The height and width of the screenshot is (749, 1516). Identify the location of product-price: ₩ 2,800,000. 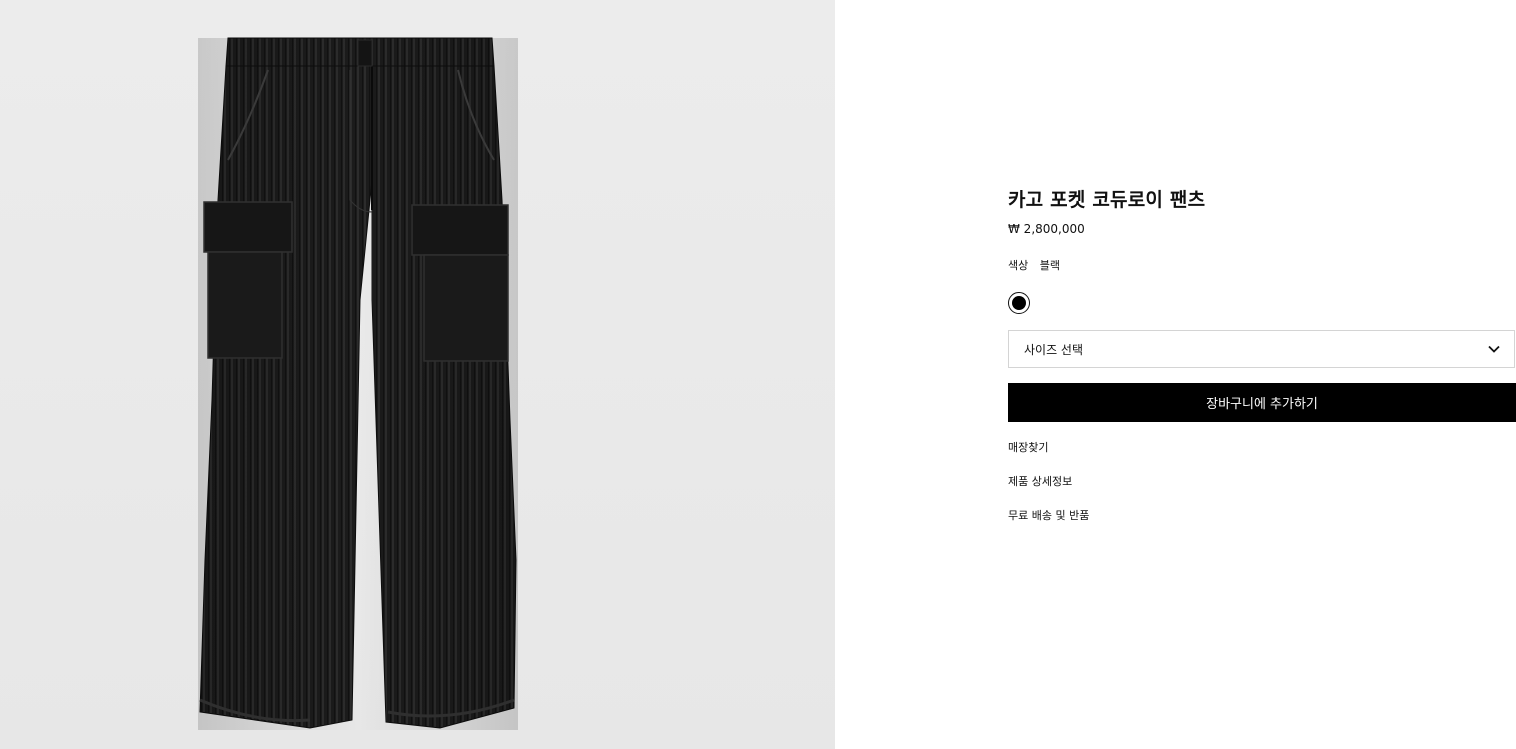
(1046, 229).